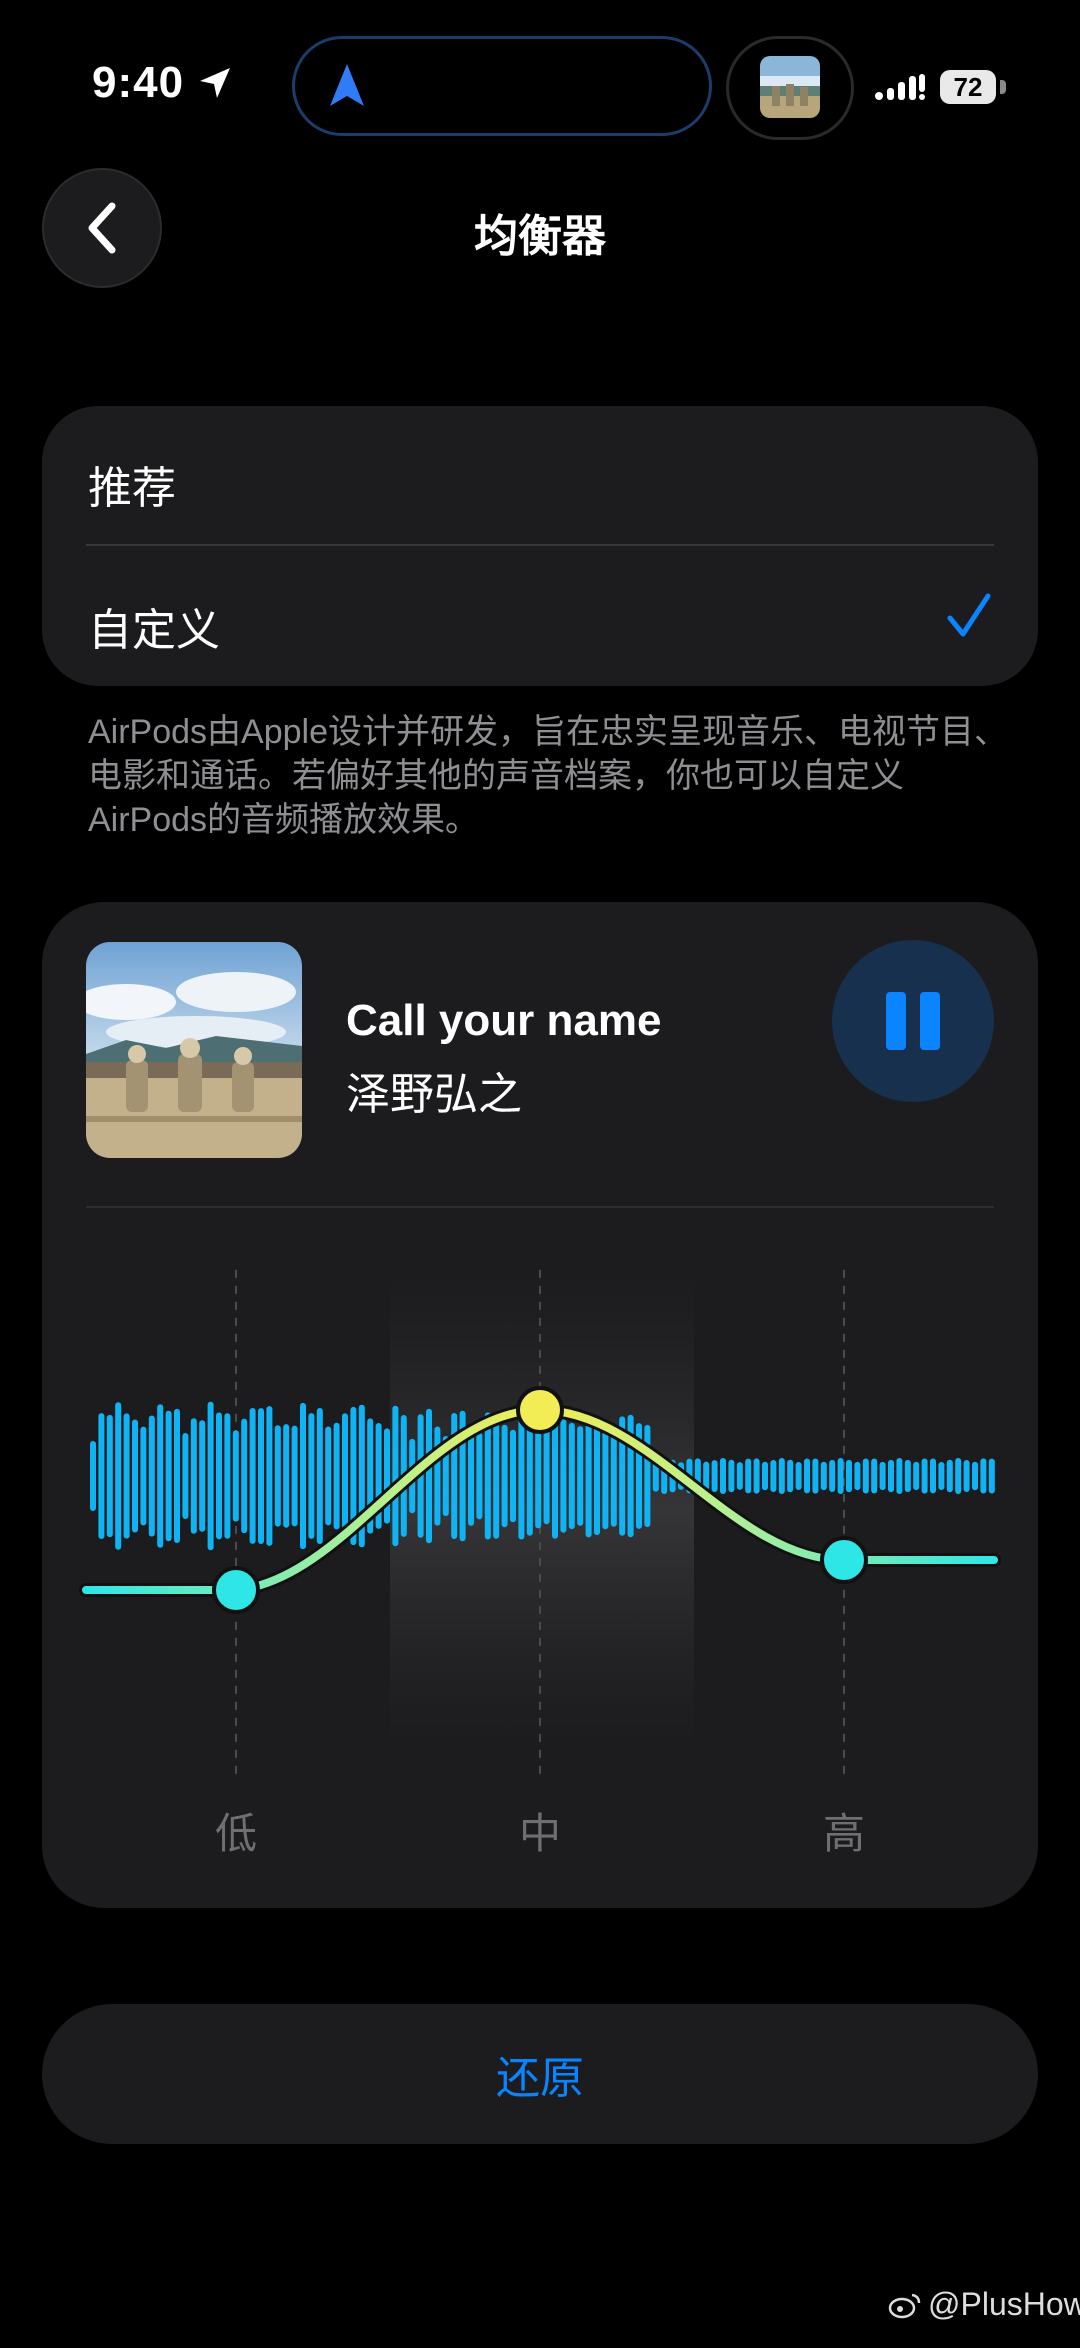 The width and height of the screenshot is (1080, 2348). Describe the element at coordinates (896, 1021) in the screenshot. I see `pause-icon` at that location.